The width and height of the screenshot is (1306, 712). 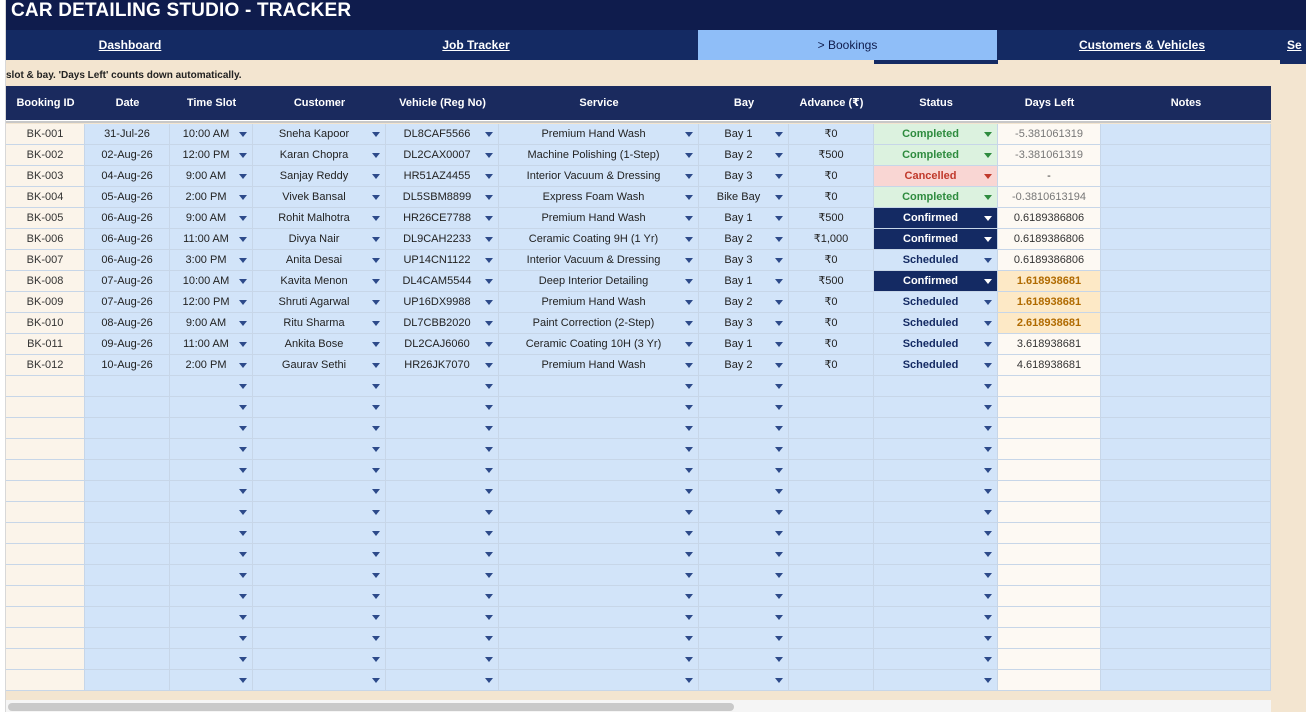 I want to click on cell-service: Paint Correction (2-Step), so click(x=599, y=323).